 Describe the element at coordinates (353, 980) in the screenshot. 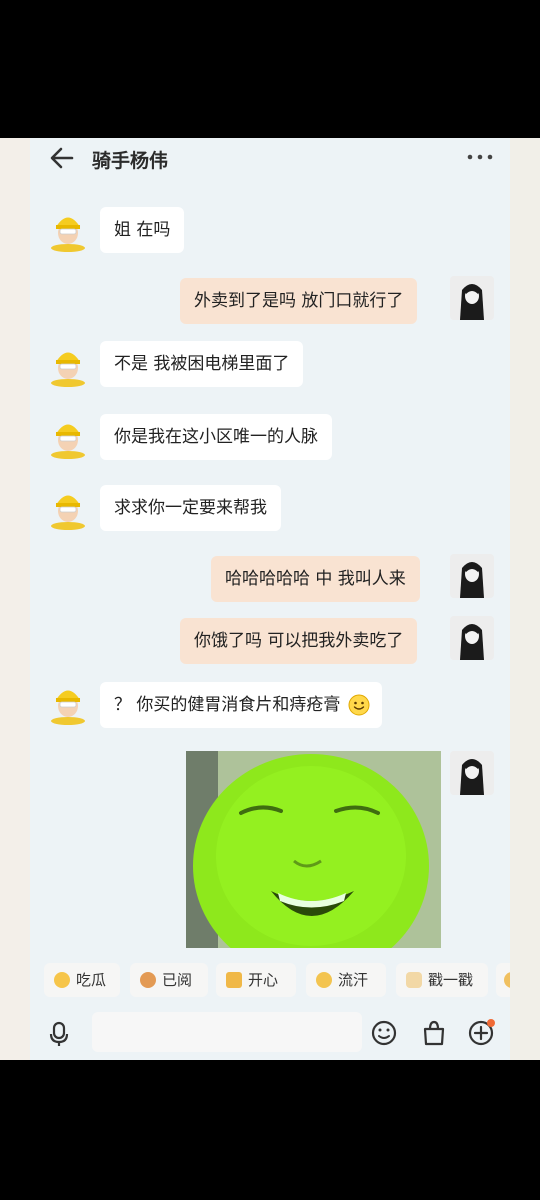

I see `chip-label: 流汗` at that location.